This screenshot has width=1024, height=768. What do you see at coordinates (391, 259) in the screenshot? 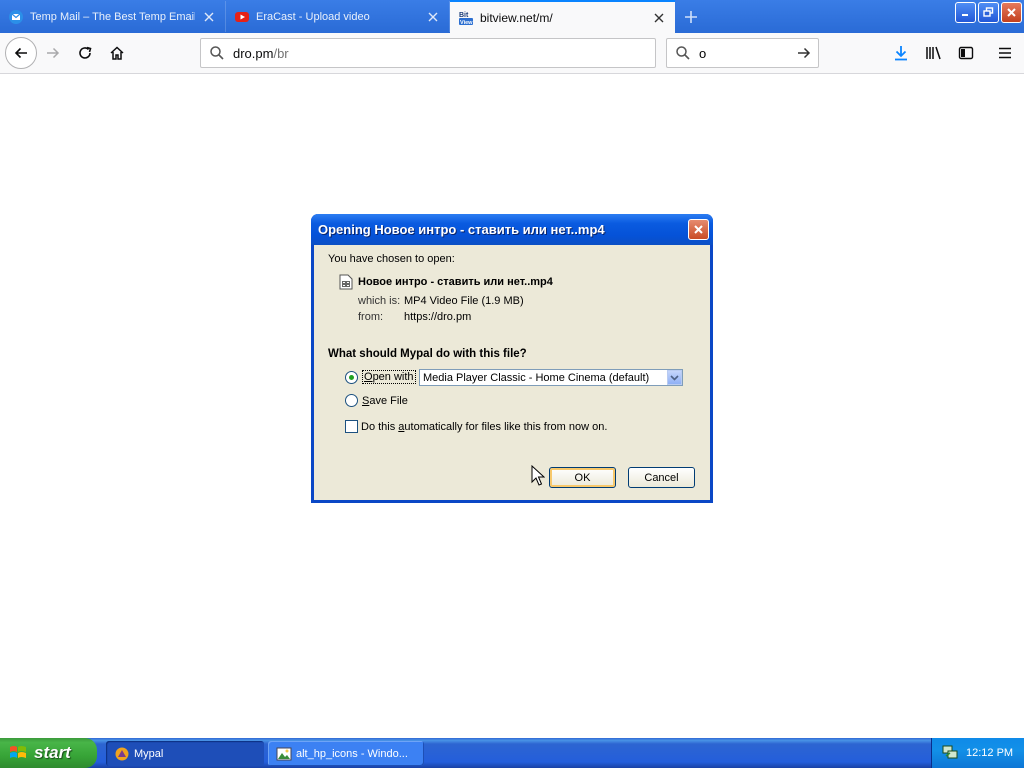
I see `chosen-label: You have chosen to open:` at bounding box center [391, 259].